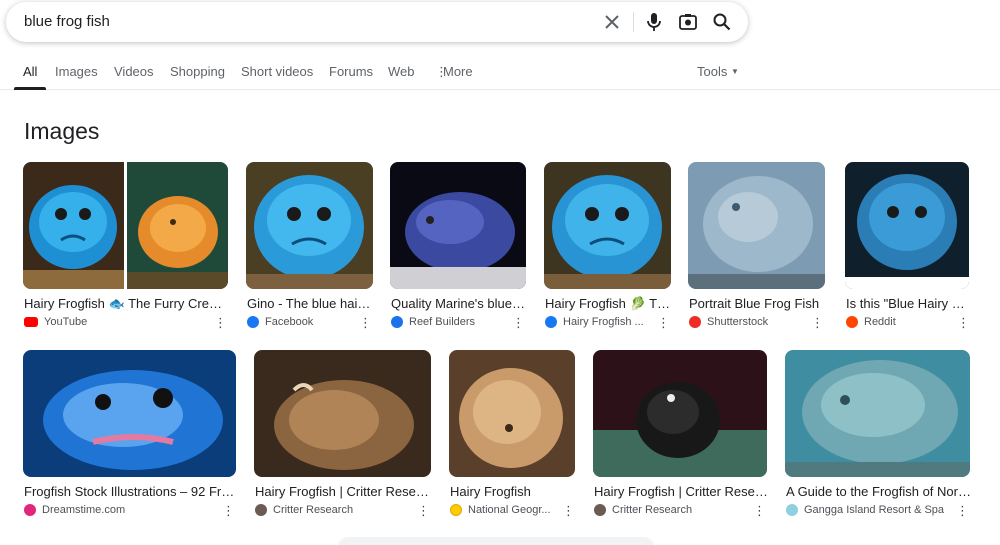  Describe the element at coordinates (654, 22) in the screenshot. I see `microphone-icon` at that location.